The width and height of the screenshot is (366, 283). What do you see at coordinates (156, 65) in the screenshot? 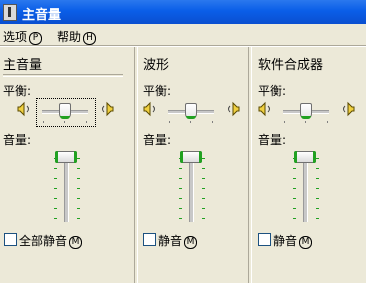
I see `channel-title: 波形` at bounding box center [156, 65].